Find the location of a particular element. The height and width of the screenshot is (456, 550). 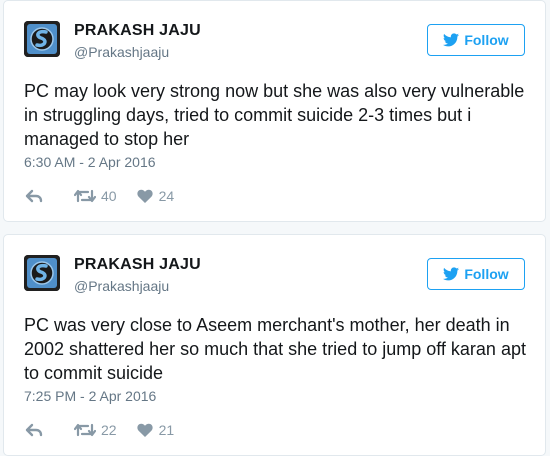

tweet-actions: 22 21 is located at coordinates (99, 430).